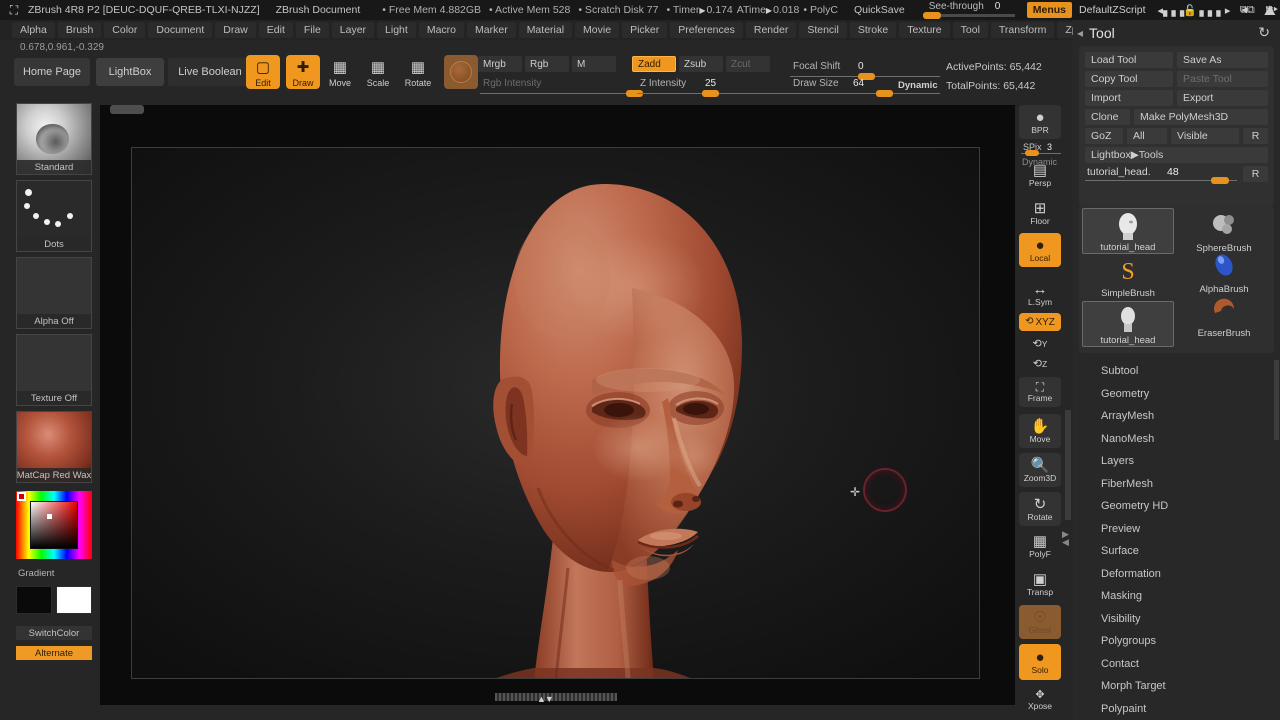 The height and width of the screenshot is (720, 1280). I want to click on menu-item-brush: Brush, so click(79, 30).